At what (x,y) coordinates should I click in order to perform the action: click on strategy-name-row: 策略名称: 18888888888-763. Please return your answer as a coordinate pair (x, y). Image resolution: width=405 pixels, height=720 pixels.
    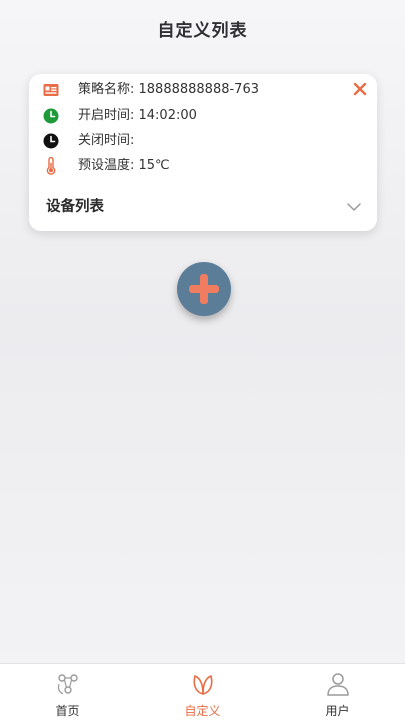
    Looking at the image, I should click on (151, 90).